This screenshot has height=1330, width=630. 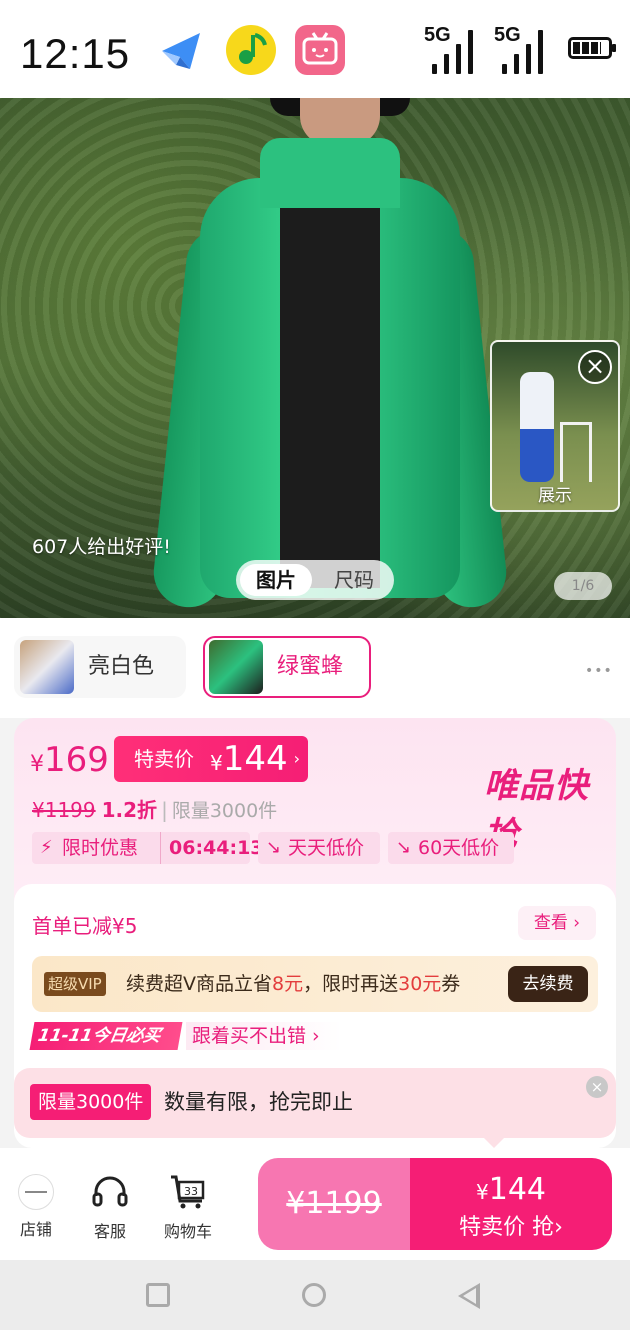 What do you see at coordinates (251, 50) in the screenshot?
I see `music-app-icon` at bounding box center [251, 50].